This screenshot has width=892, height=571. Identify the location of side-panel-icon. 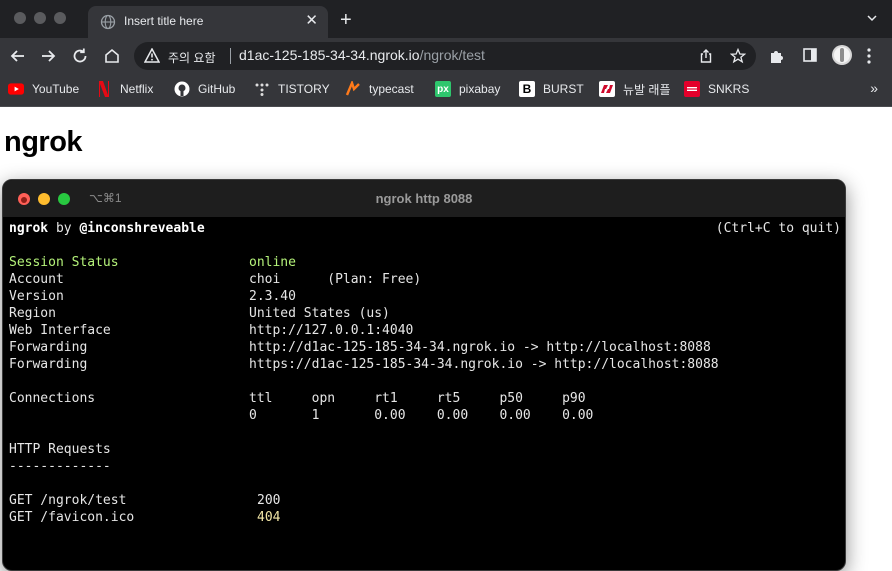
(810, 55).